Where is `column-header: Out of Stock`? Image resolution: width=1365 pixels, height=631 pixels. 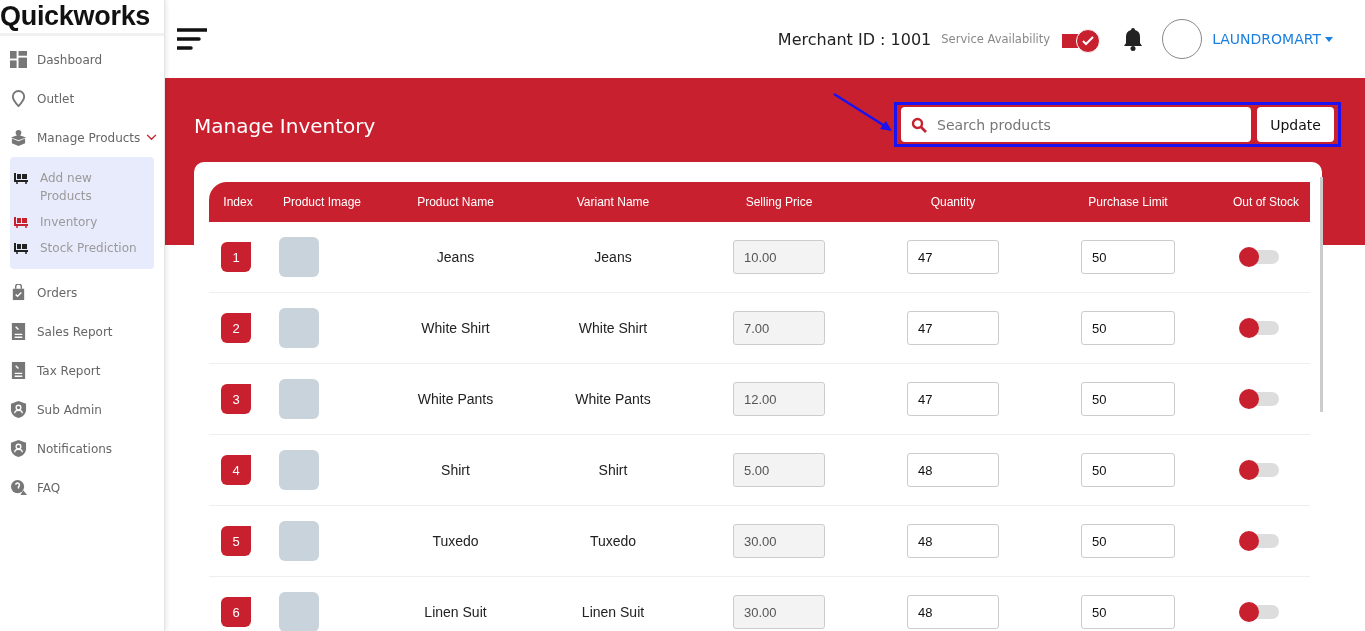
column-header: Out of Stock is located at coordinates (1266, 202).